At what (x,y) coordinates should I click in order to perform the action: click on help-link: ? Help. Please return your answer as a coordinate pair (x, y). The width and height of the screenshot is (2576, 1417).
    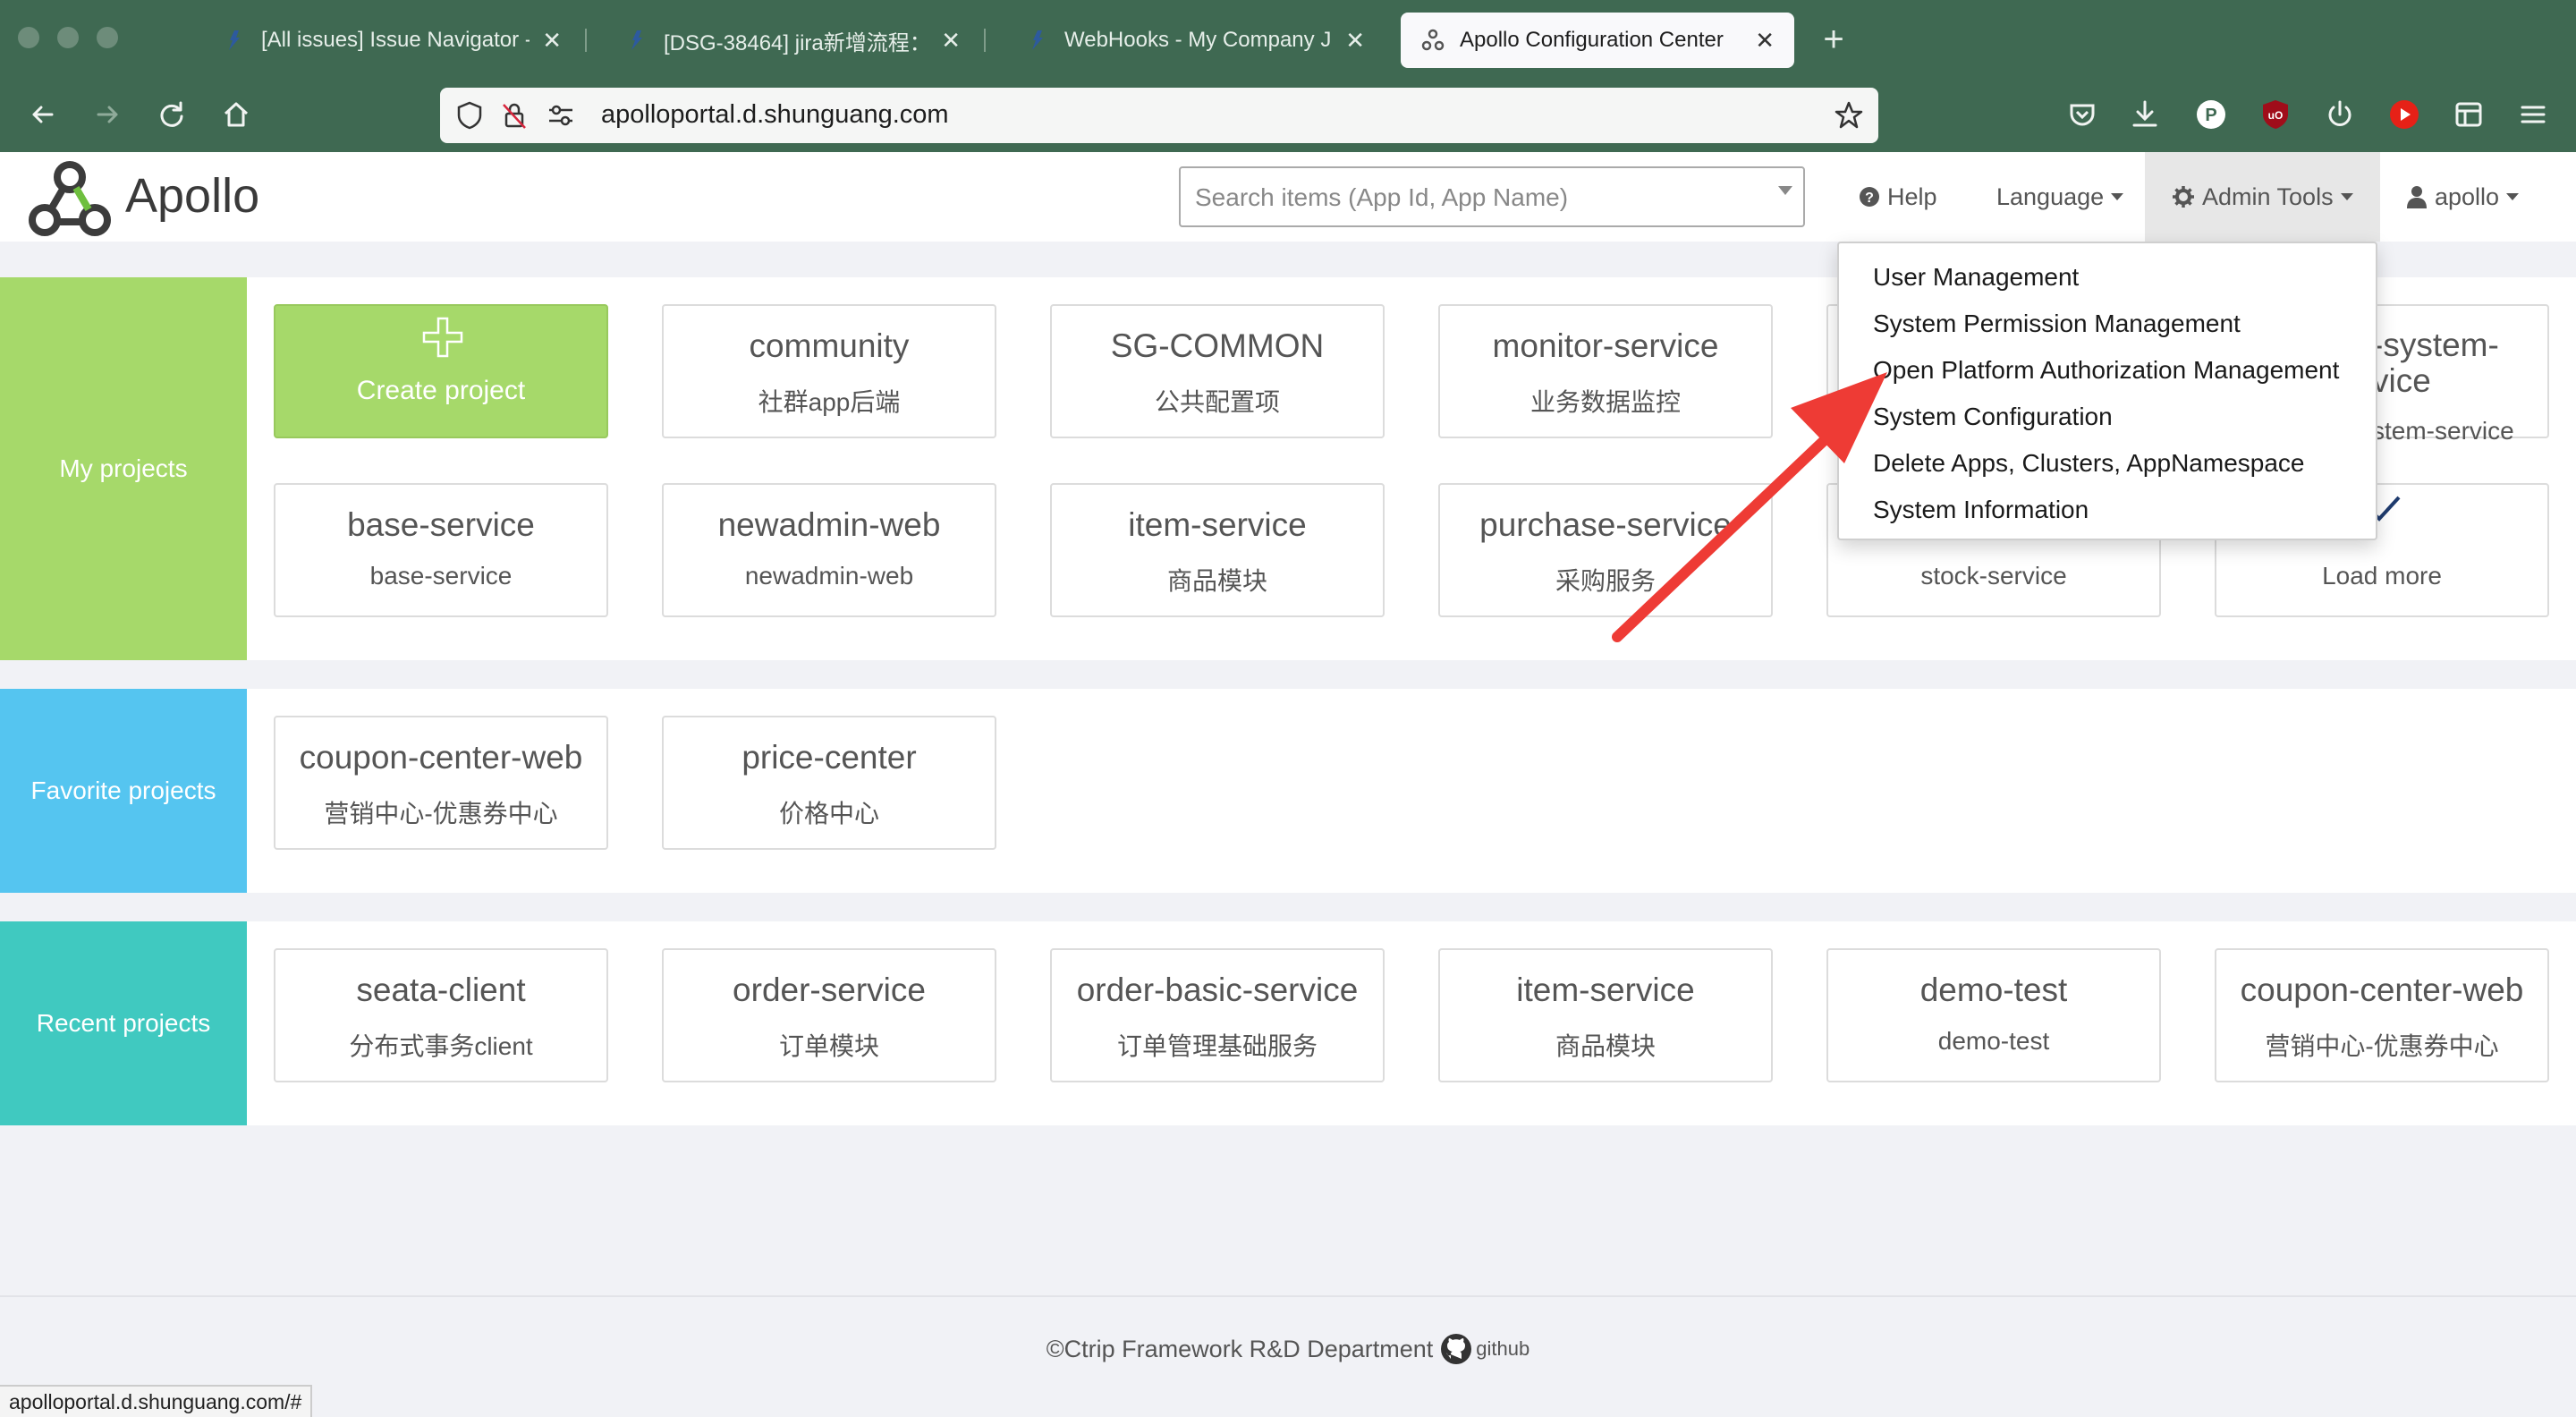
    Looking at the image, I should click on (1898, 197).